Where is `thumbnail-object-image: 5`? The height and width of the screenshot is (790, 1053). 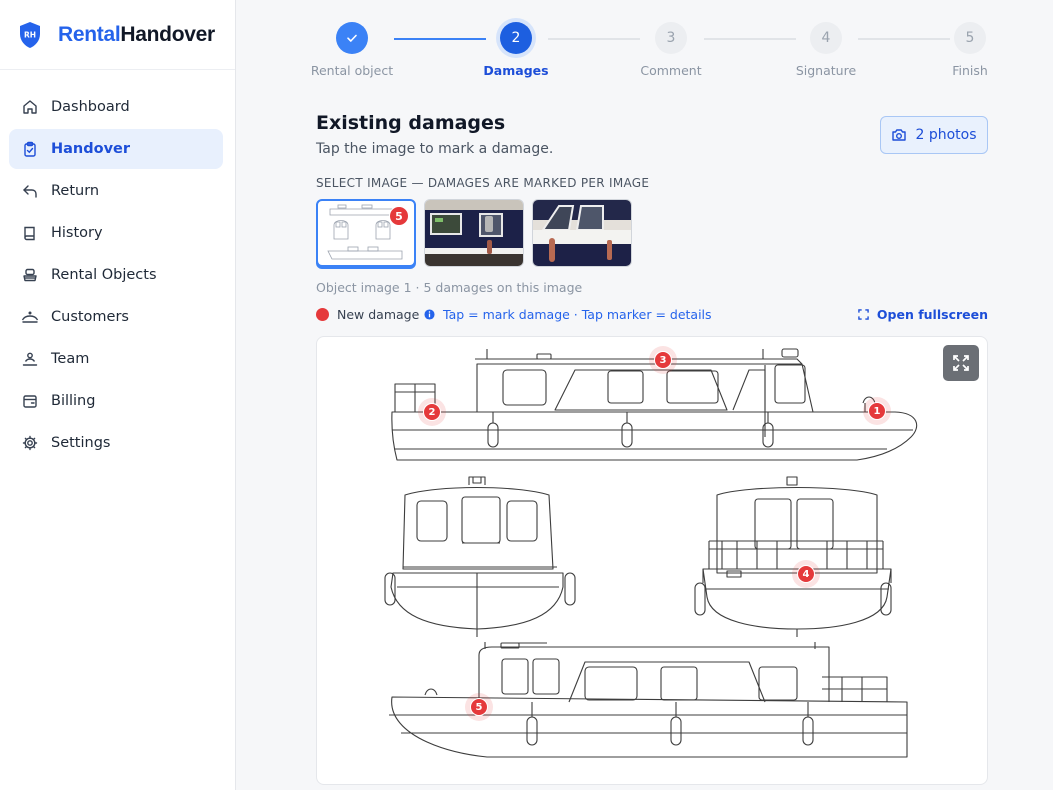 thumbnail-object-image: 5 is located at coordinates (366, 233).